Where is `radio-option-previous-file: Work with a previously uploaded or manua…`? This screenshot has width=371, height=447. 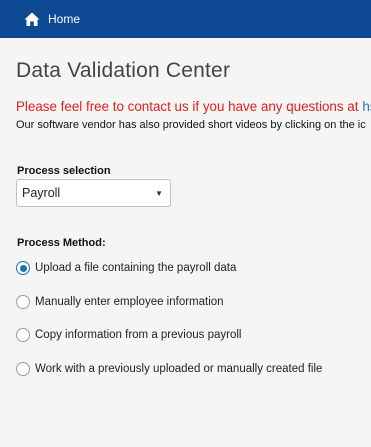
radio-option-previous-file: Work with a previously uploaded or manua… is located at coordinates (169, 369).